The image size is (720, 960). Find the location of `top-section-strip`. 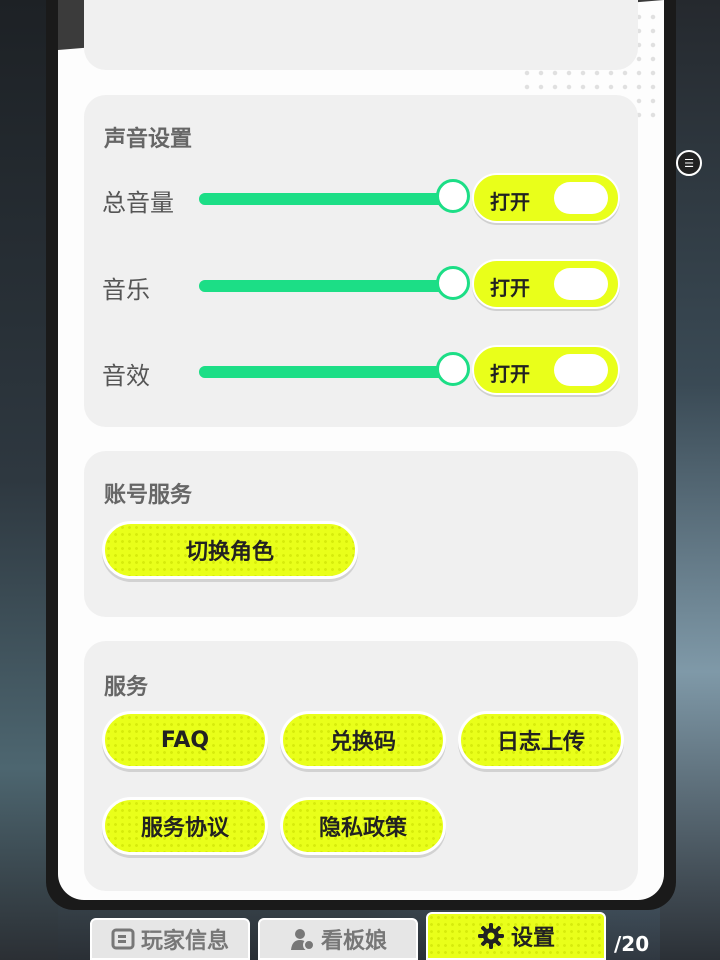

top-section-strip is located at coordinates (361, 35).